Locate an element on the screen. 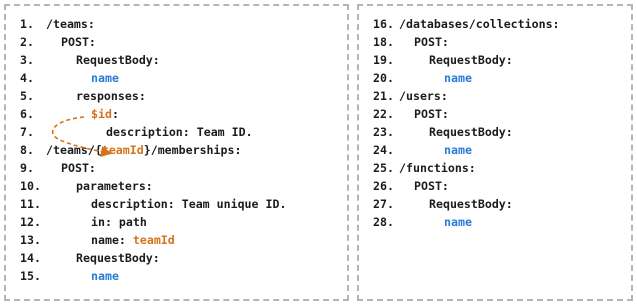 The height and width of the screenshot is (308, 637). code-line: 20. name is located at coordinates (466, 78).